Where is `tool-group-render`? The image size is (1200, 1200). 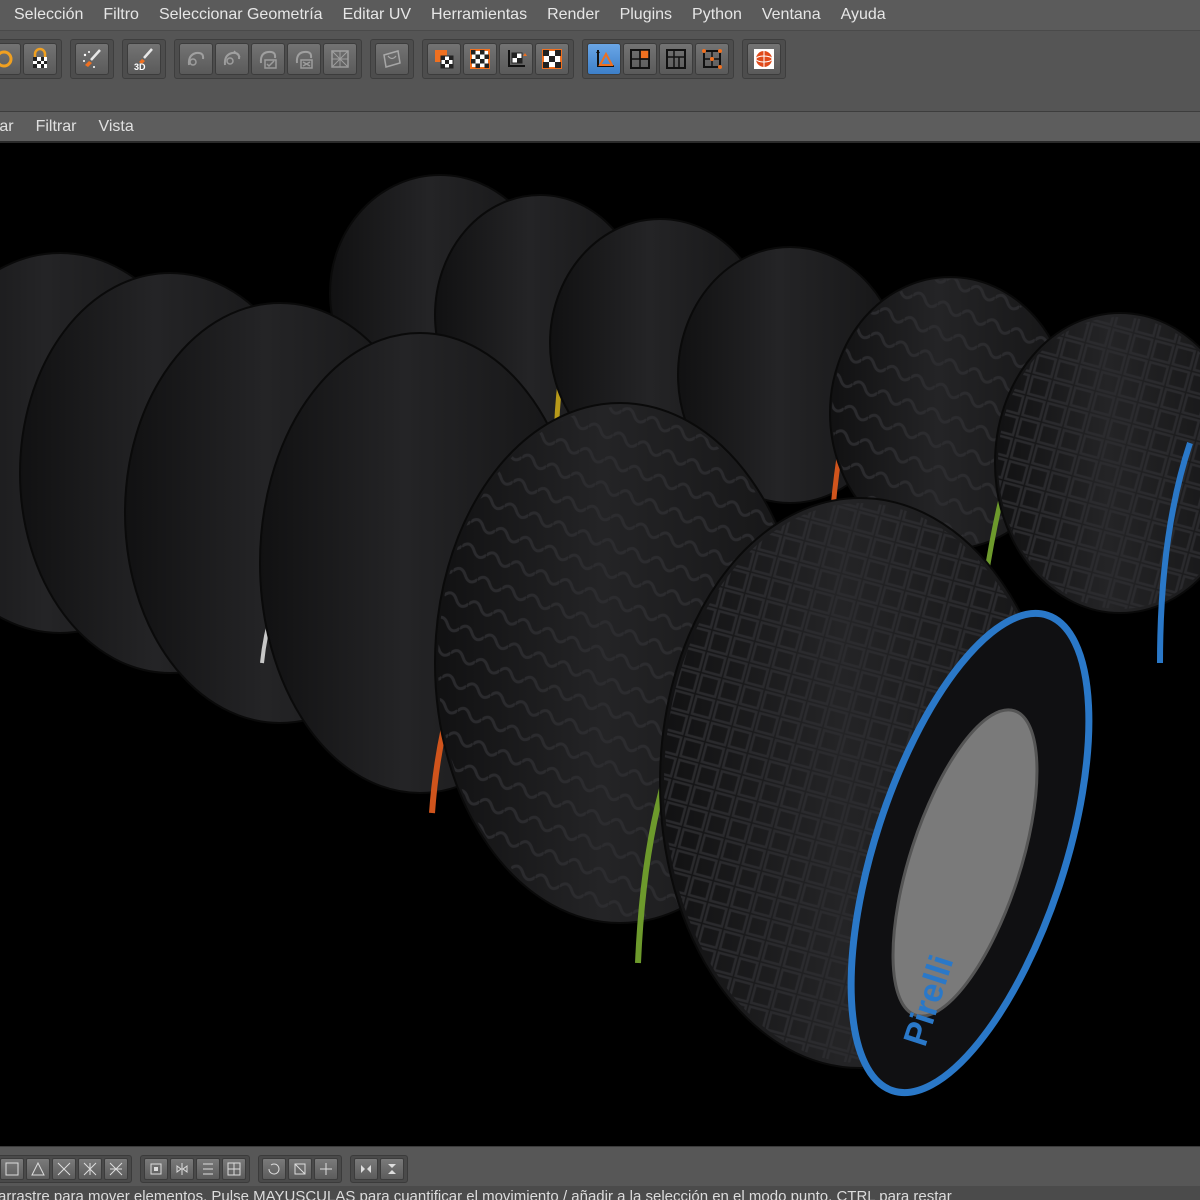 tool-group-render is located at coordinates (764, 59).